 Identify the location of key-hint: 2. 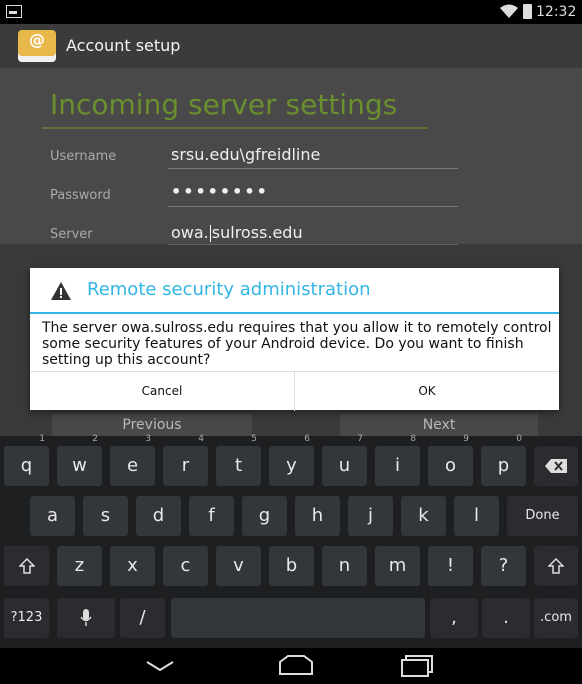
(95, 439).